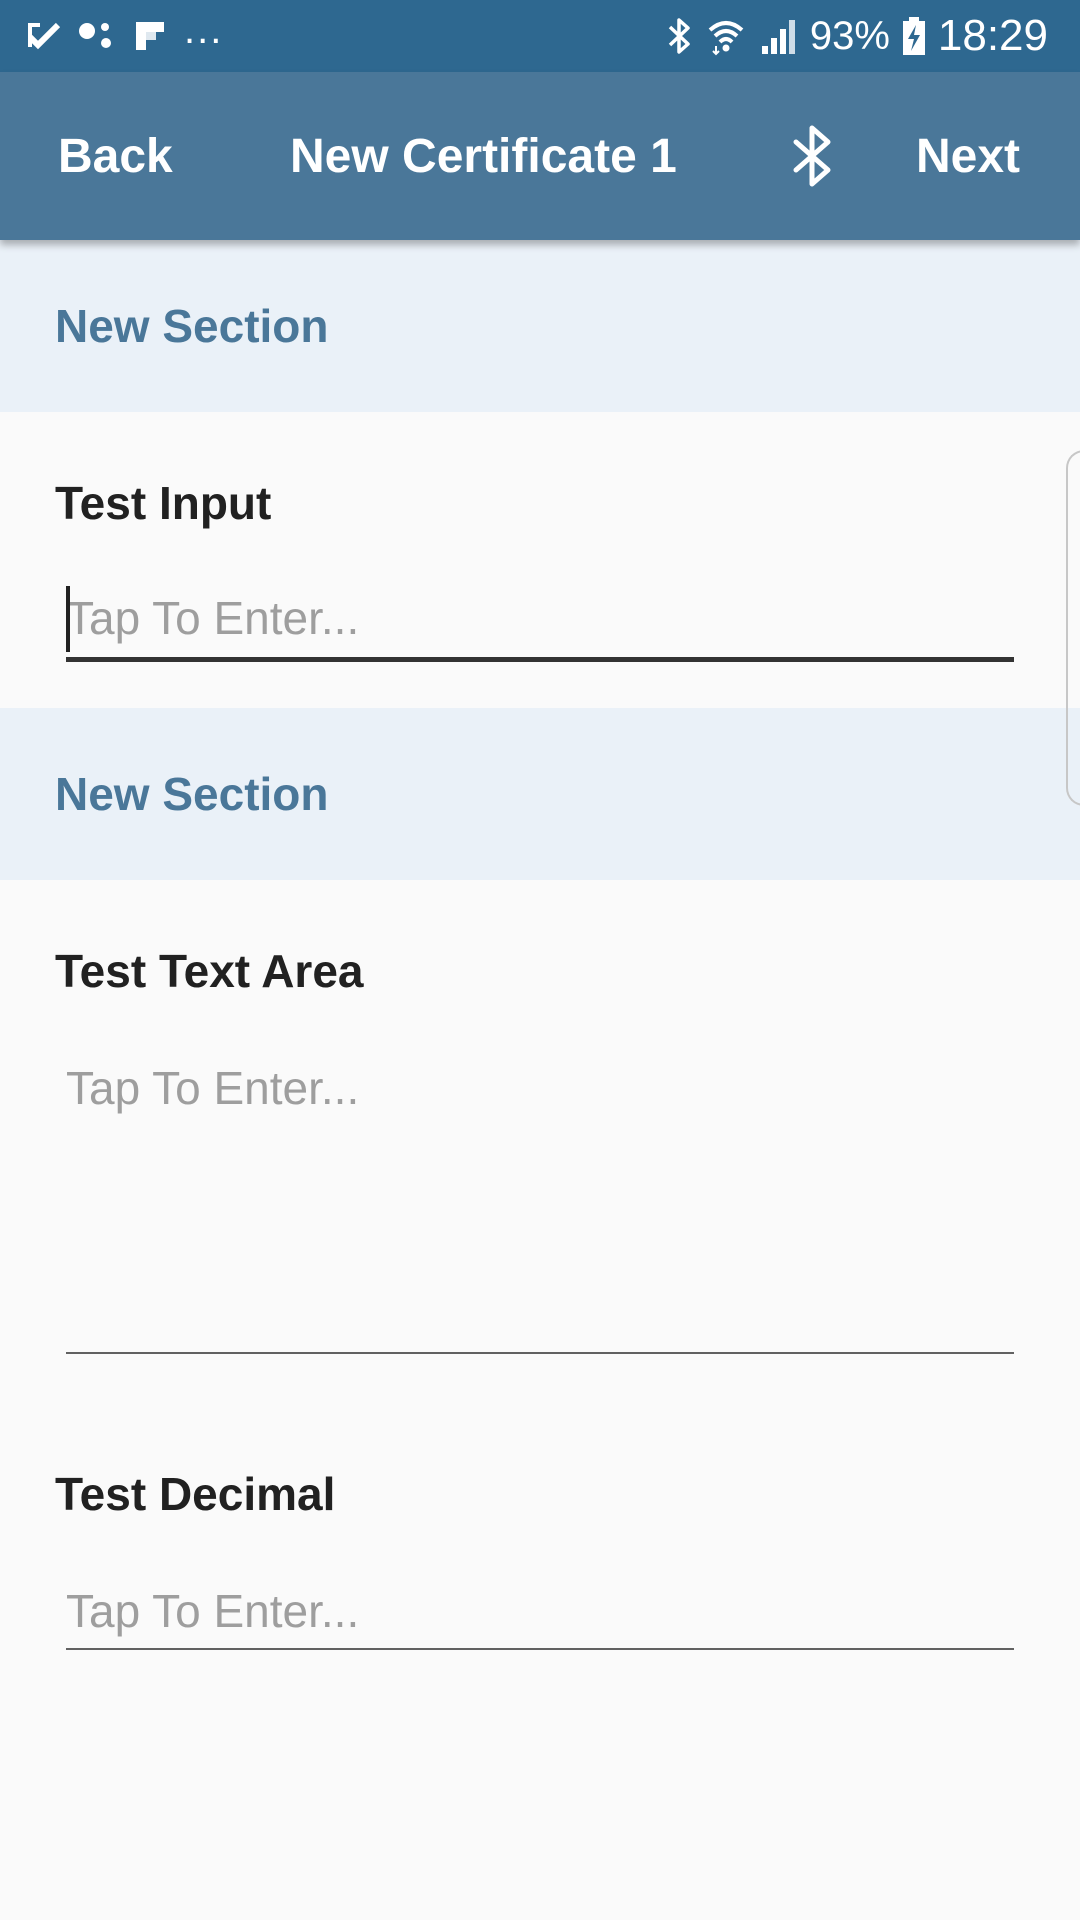 This screenshot has width=1080, height=1920. What do you see at coordinates (968, 156) in the screenshot?
I see `next-button: Next` at bounding box center [968, 156].